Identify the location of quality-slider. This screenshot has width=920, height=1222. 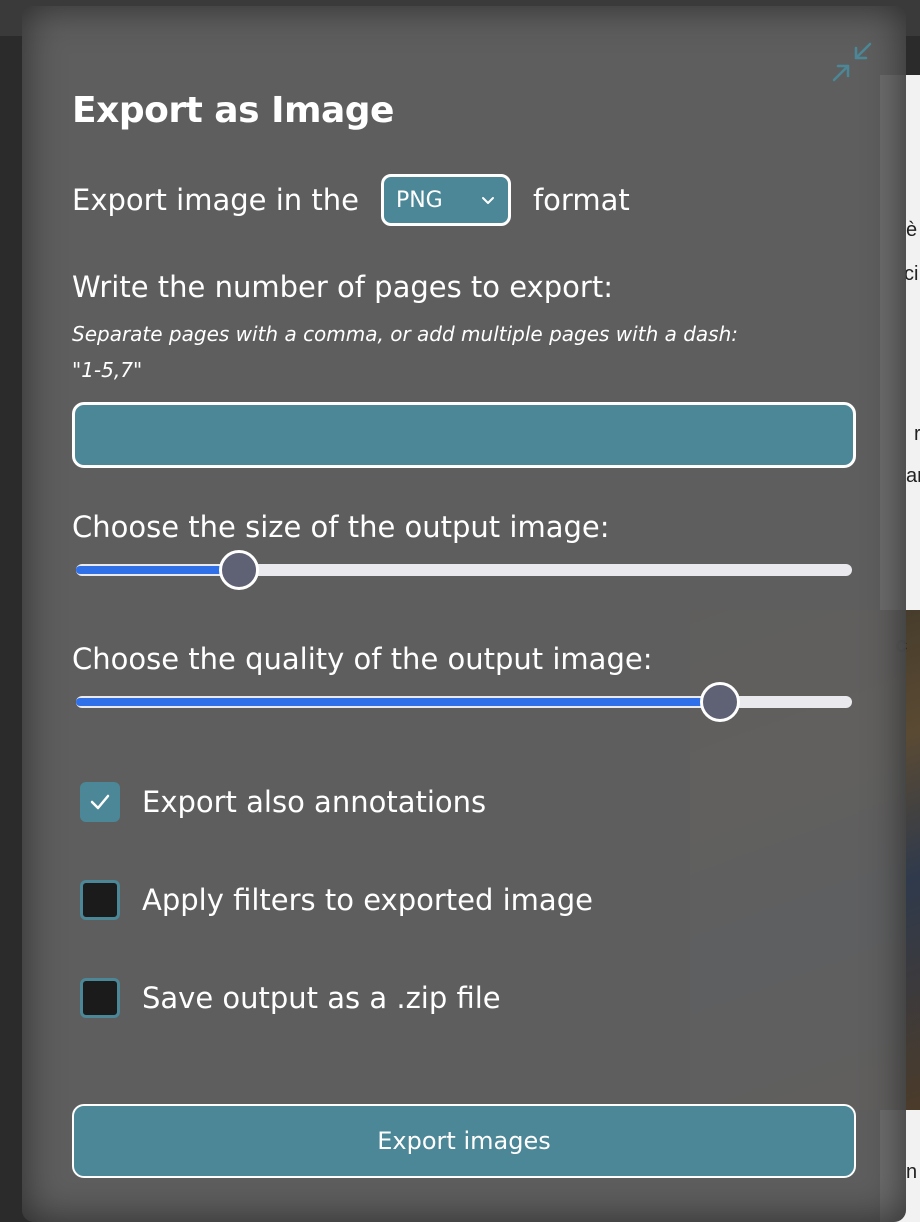
(464, 702).